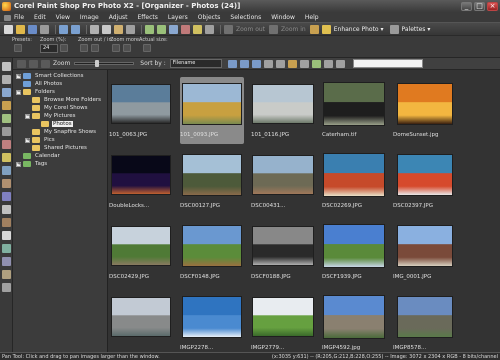 This screenshot has height=360, width=500. I want to click on pen-tool-icon, so click(6, 261).